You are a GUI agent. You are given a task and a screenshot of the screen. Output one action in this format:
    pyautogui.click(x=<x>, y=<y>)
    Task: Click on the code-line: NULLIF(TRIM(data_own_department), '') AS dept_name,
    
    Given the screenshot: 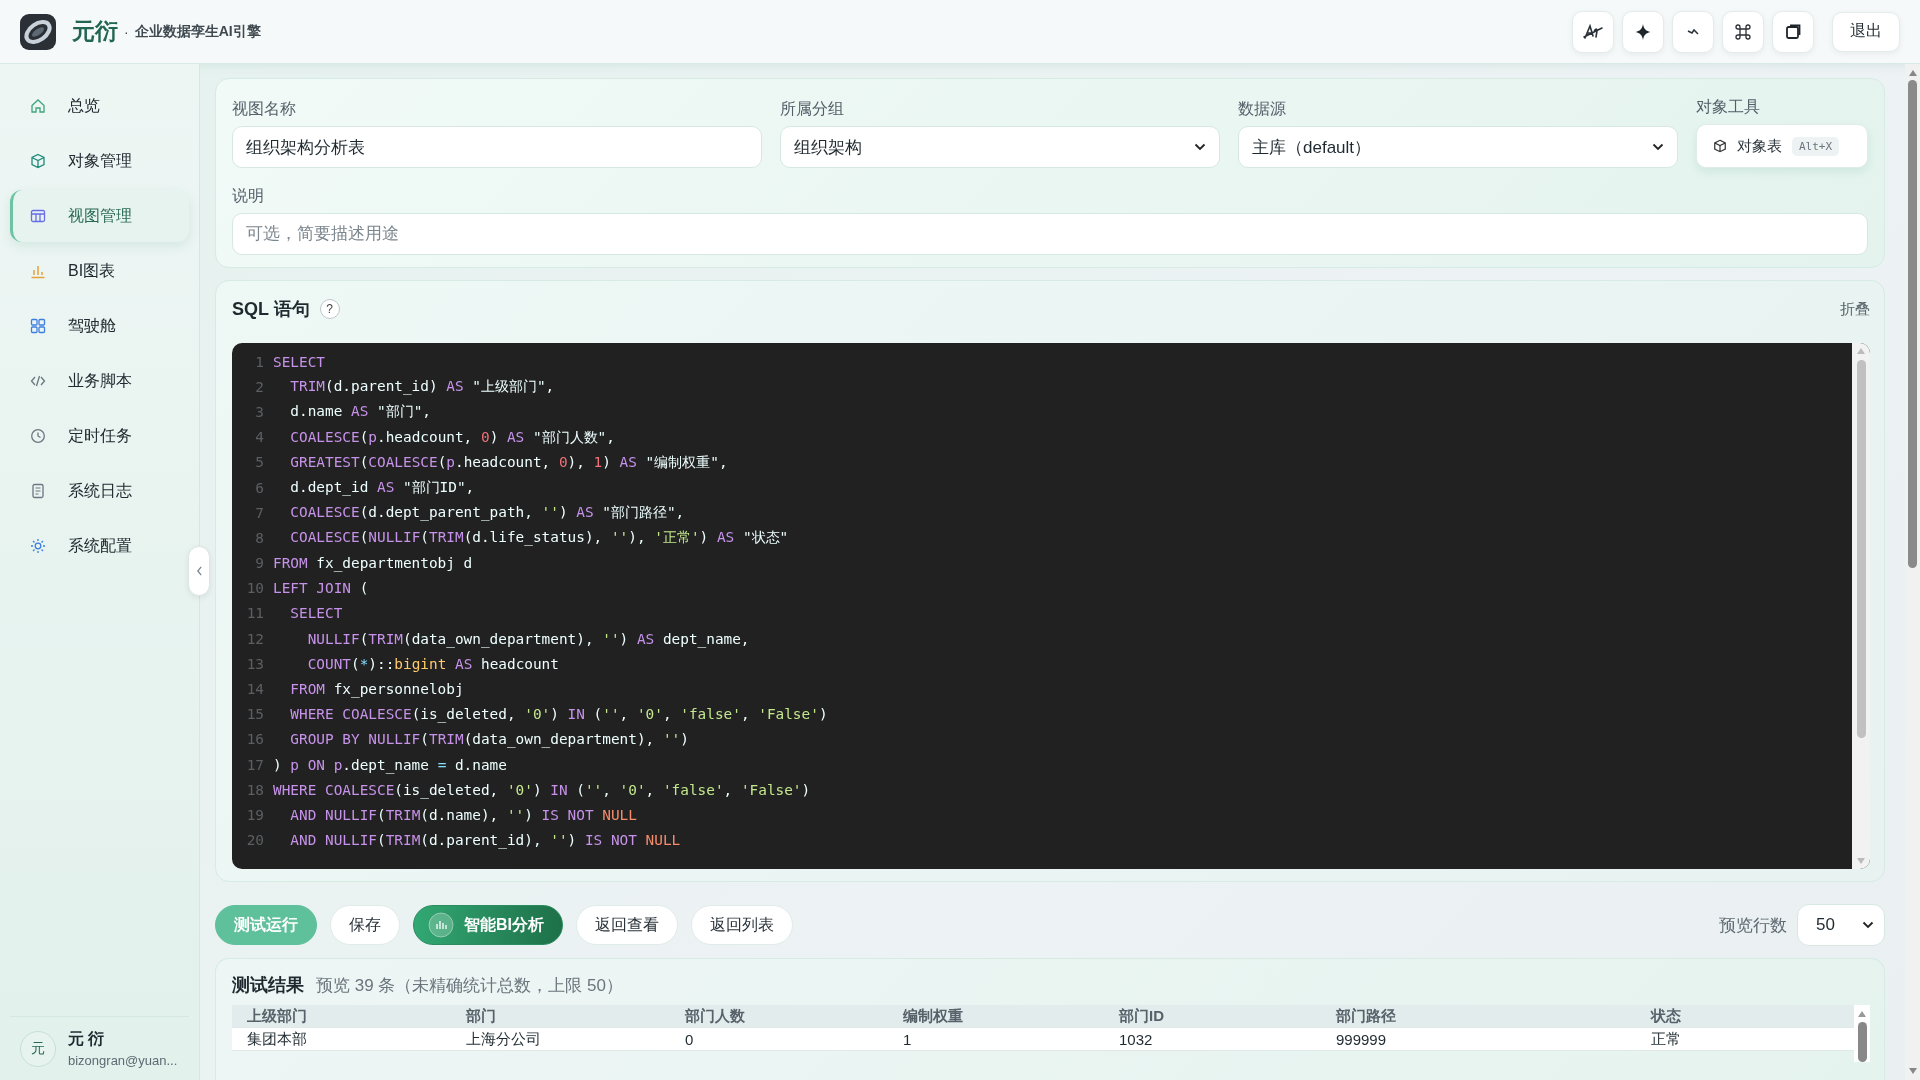 What is the action you would take?
    pyautogui.click(x=528, y=638)
    